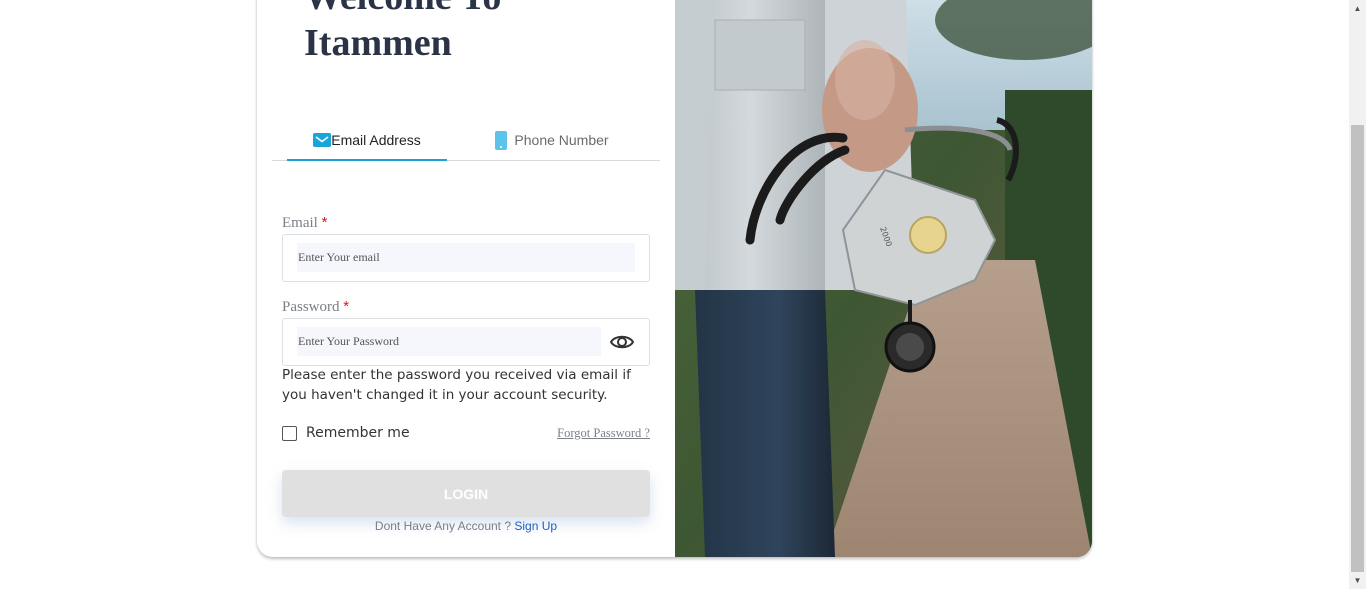  I want to click on scroll-down-arrow: ▼, so click(1357, 580).